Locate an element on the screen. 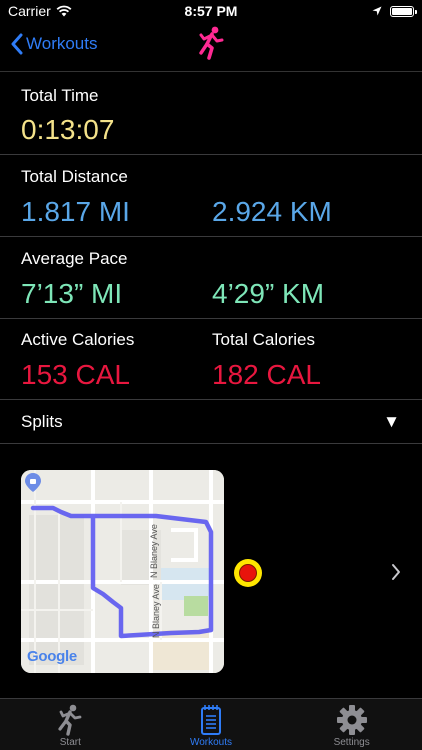 The height and width of the screenshot is (750, 422). average-pace-per-km: 4’29” KM is located at coordinates (268, 293).